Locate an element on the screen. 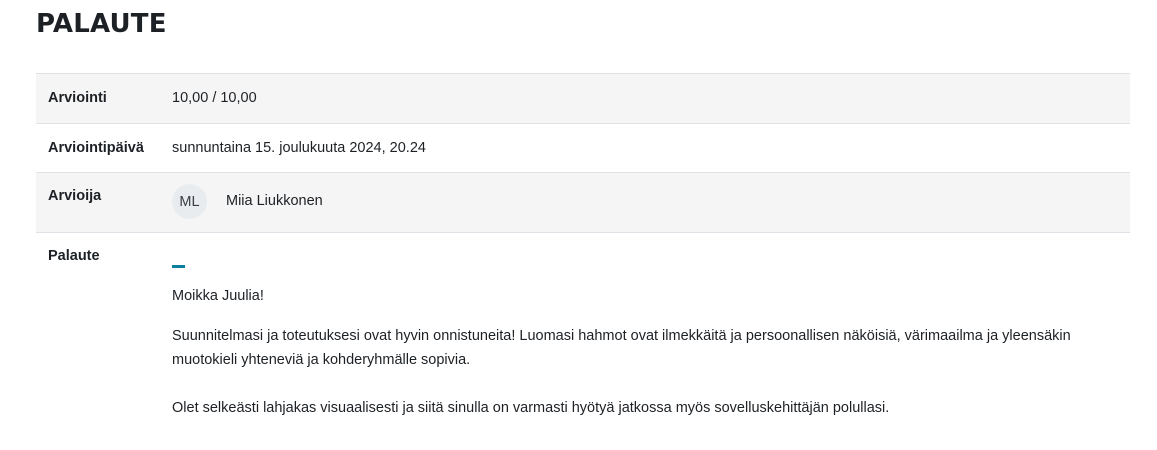 This screenshot has height=450, width=1157. grade-value: 10,00 / 10,00 is located at coordinates (214, 98).